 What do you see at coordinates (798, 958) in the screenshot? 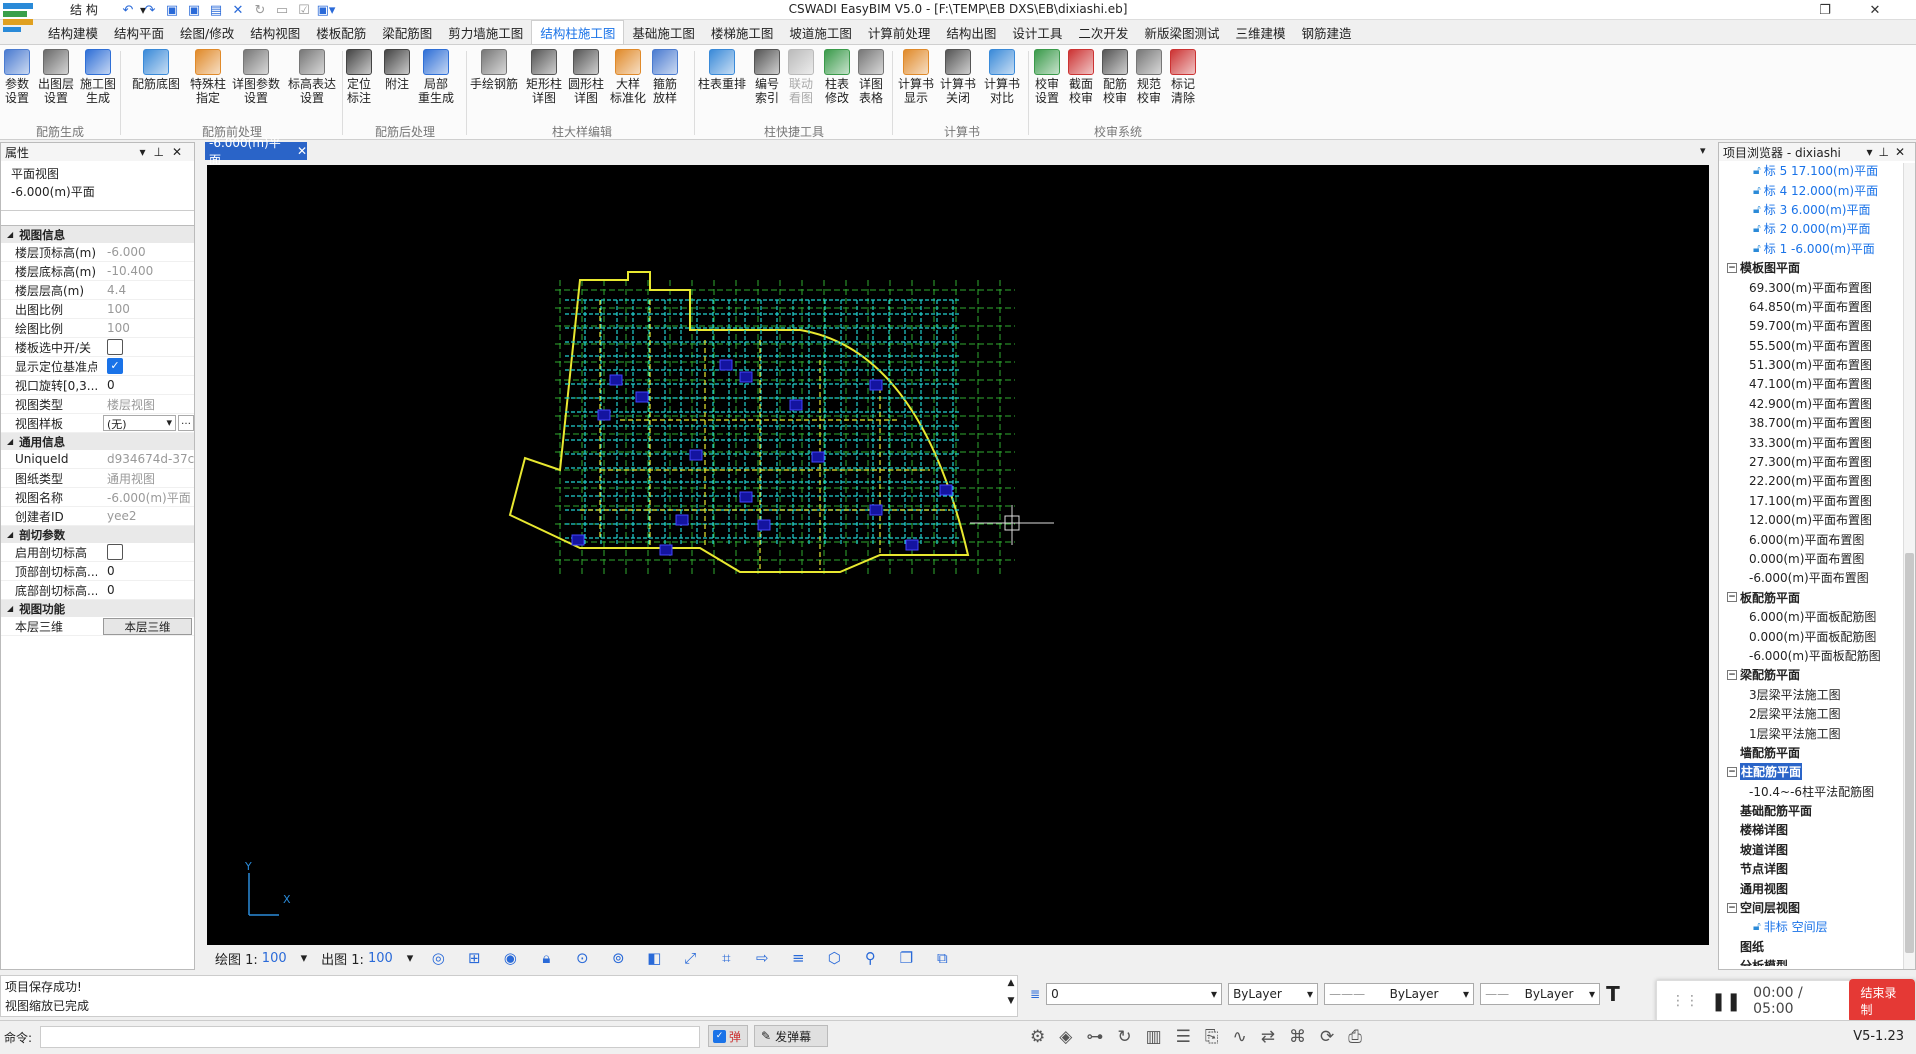
I see `layers-icon: ≡` at bounding box center [798, 958].